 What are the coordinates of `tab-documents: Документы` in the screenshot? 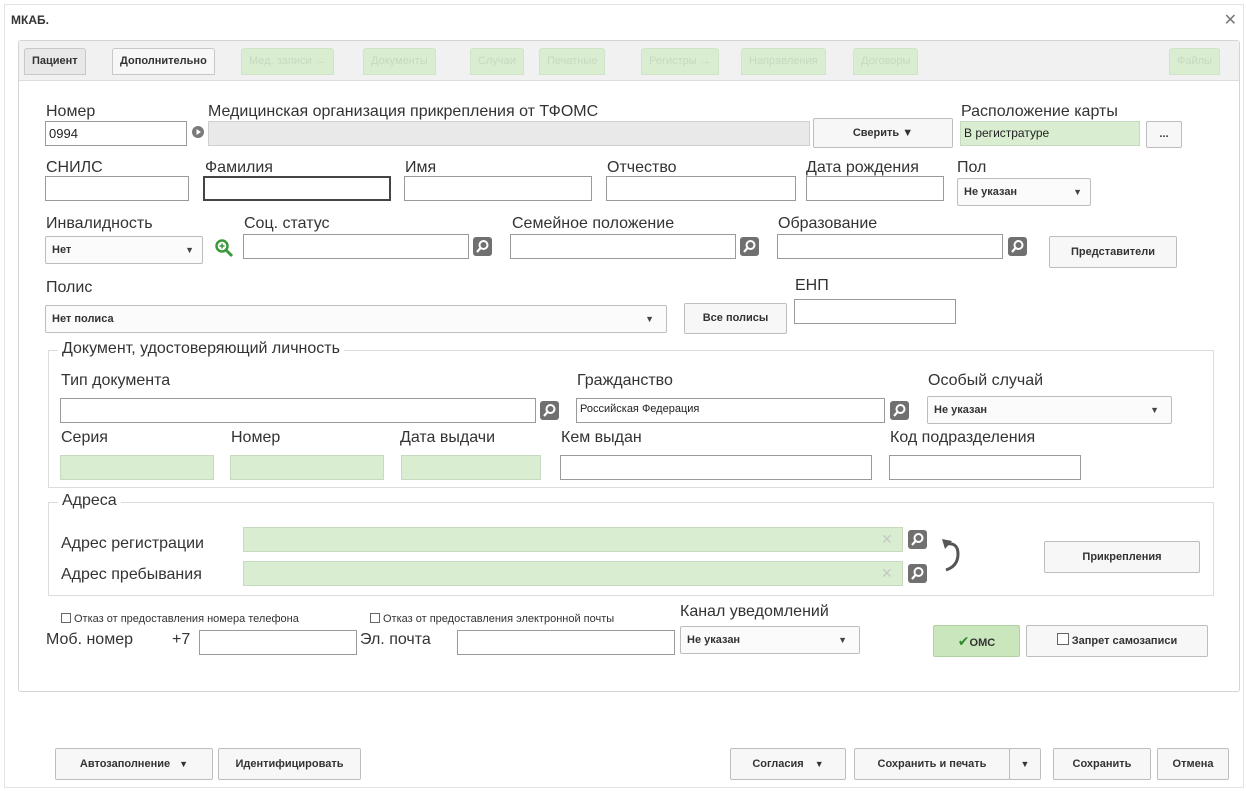 It's located at (399, 61).